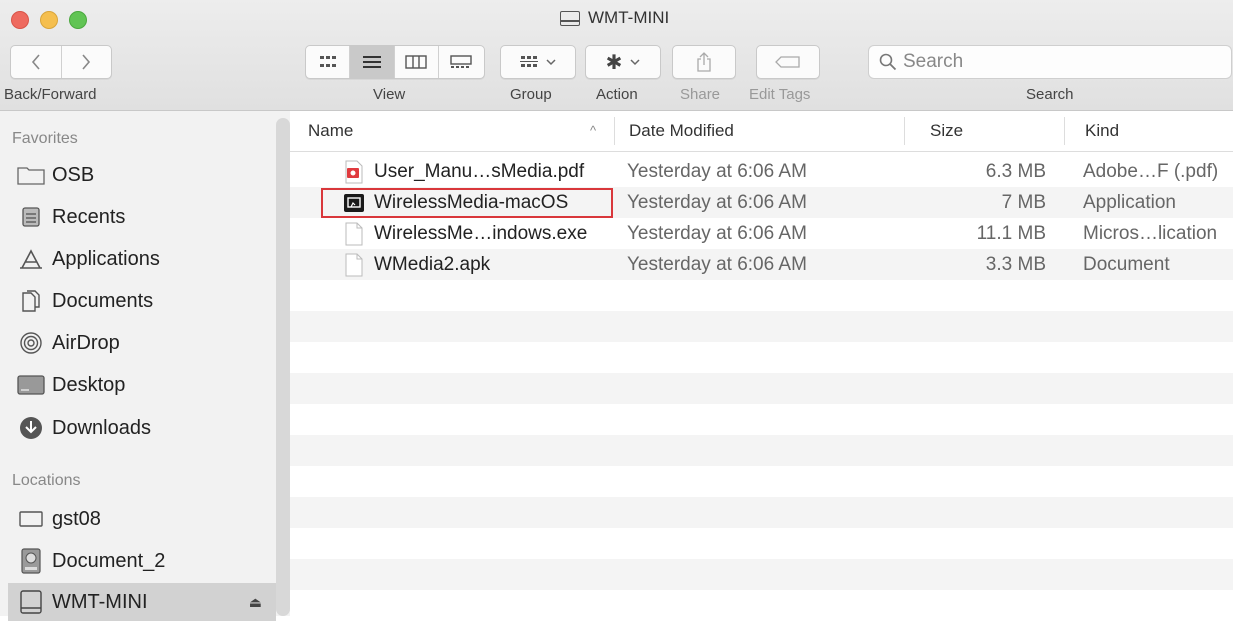 The height and width of the screenshot is (621, 1233). I want to click on search-field: Search, so click(1050, 62).